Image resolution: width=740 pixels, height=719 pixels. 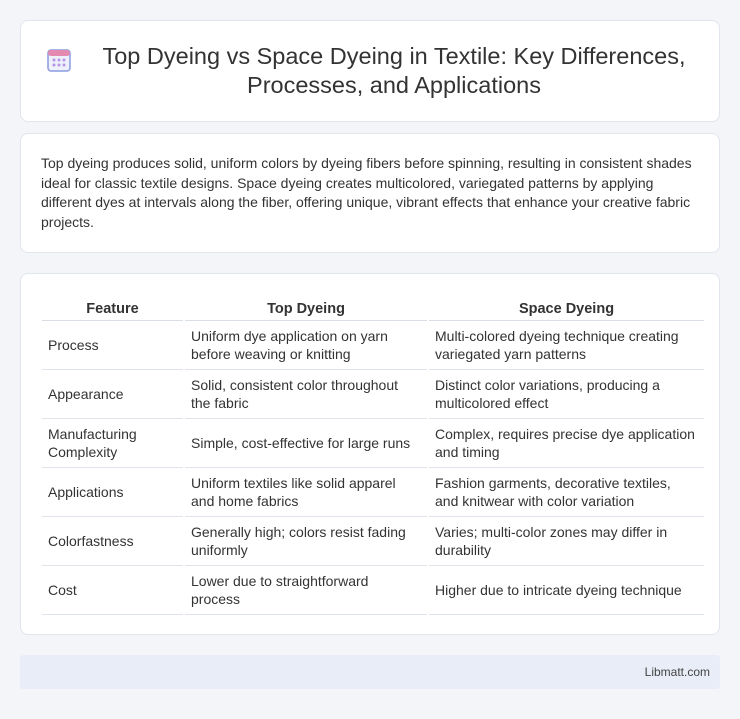 What do you see at coordinates (566, 590) in the screenshot?
I see `space-dyeing-cell: Higher due to intricate dyeing technique` at bounding box center [566, 590].